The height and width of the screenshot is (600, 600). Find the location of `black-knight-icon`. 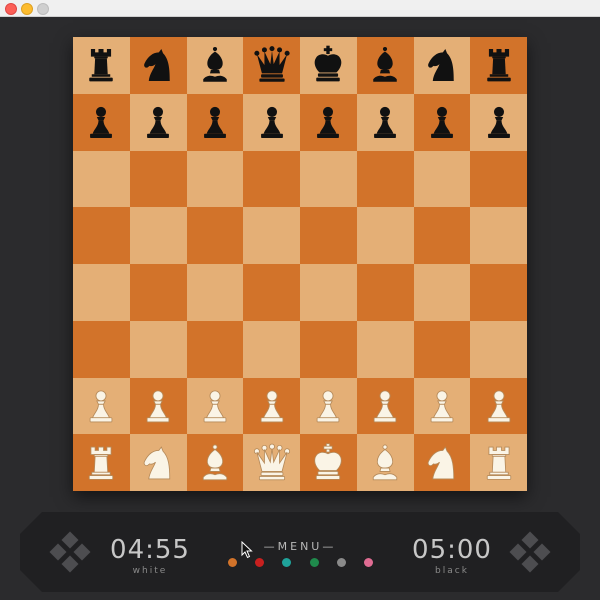

black-knight-icon is located at coordinates (158, 65).